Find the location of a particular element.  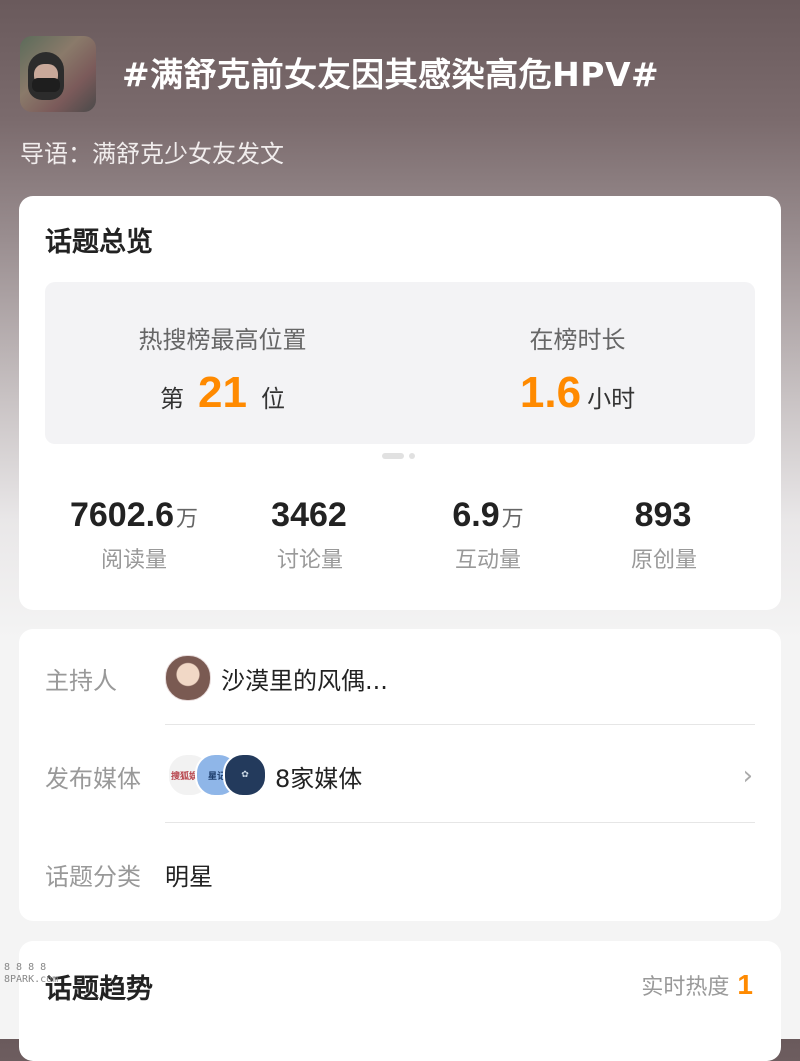

carousel-indicator is located at coordinates (398, 456).